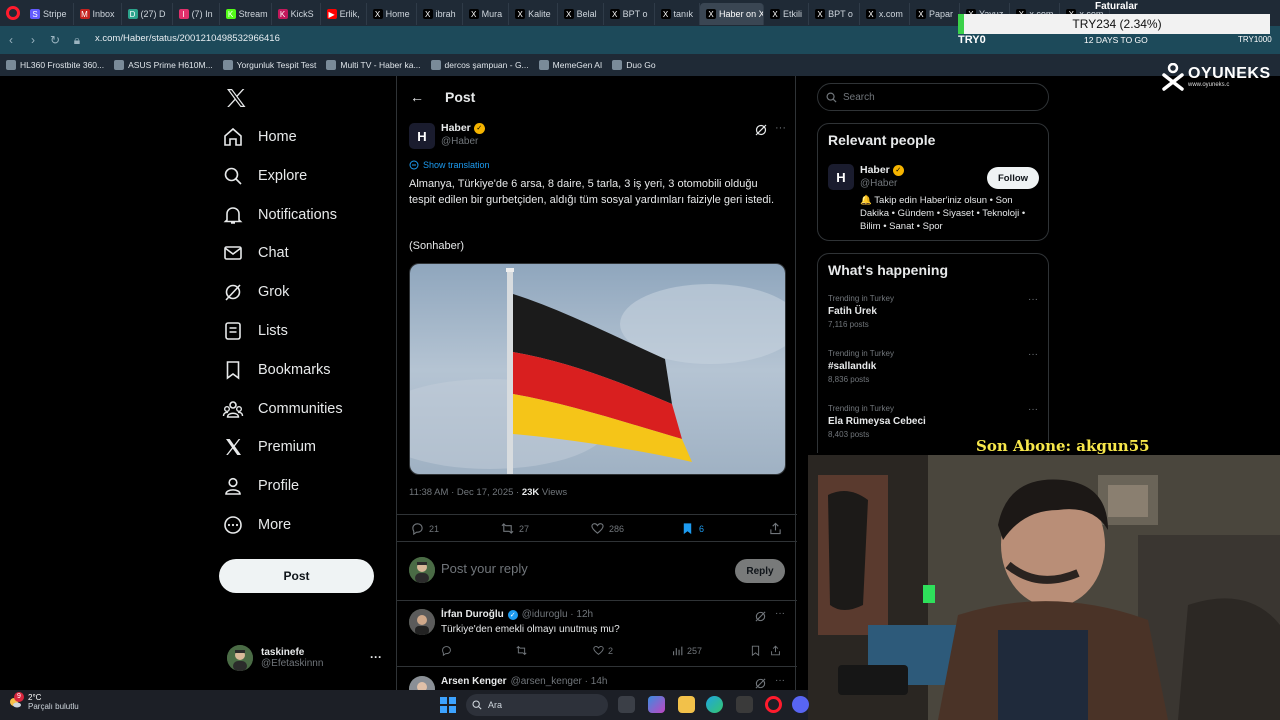 The height and width of the screenshot is (720, 1280). Describe the element at coordinates (376, 657) in the screenshot. I see `account-more-icon: ···` at that location.